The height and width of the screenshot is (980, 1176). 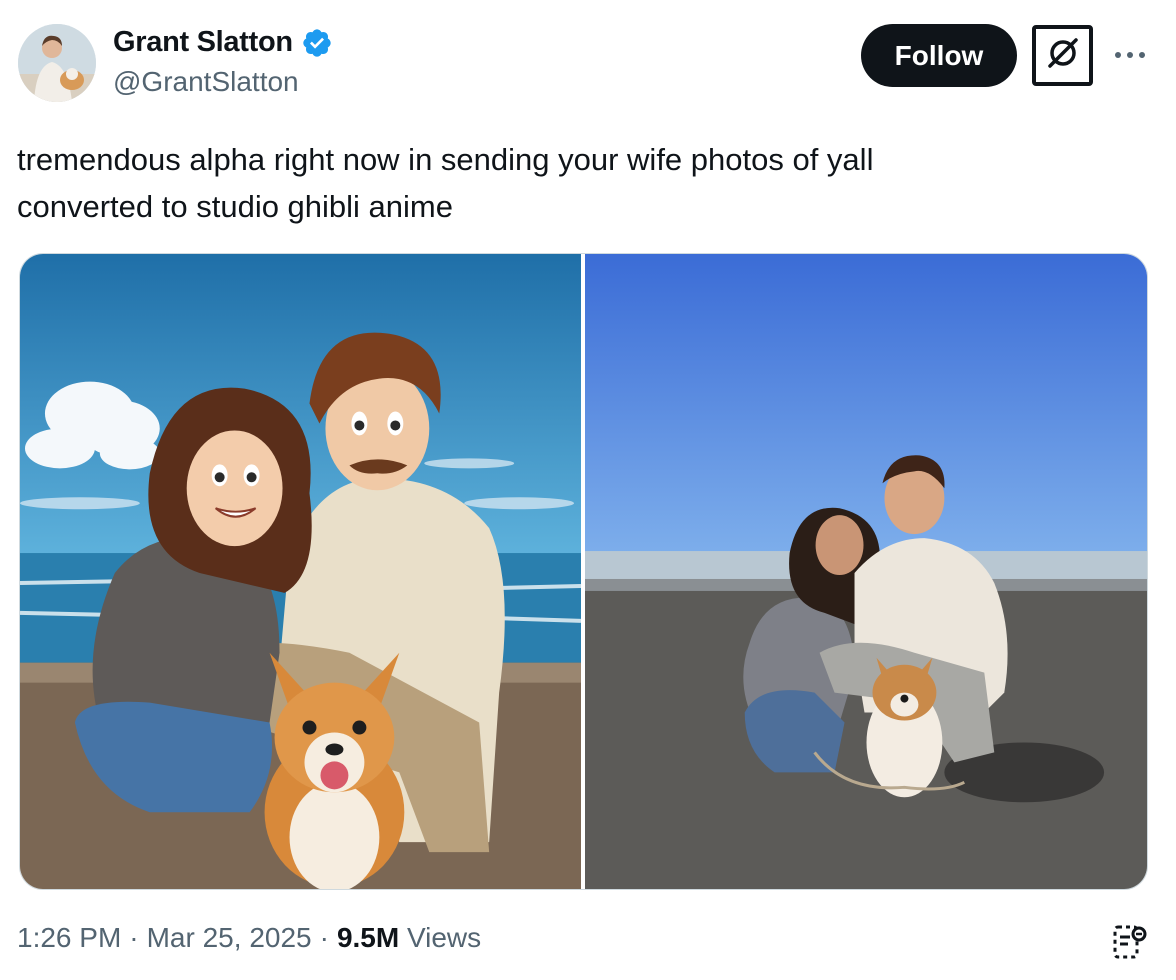 I want to click on more-options-button, so click(x=1130, y=56).